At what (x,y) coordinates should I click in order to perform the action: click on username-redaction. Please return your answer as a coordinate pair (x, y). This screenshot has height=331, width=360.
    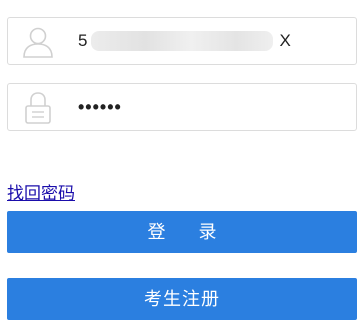
    Looking at the image, I should click on (182, 41).